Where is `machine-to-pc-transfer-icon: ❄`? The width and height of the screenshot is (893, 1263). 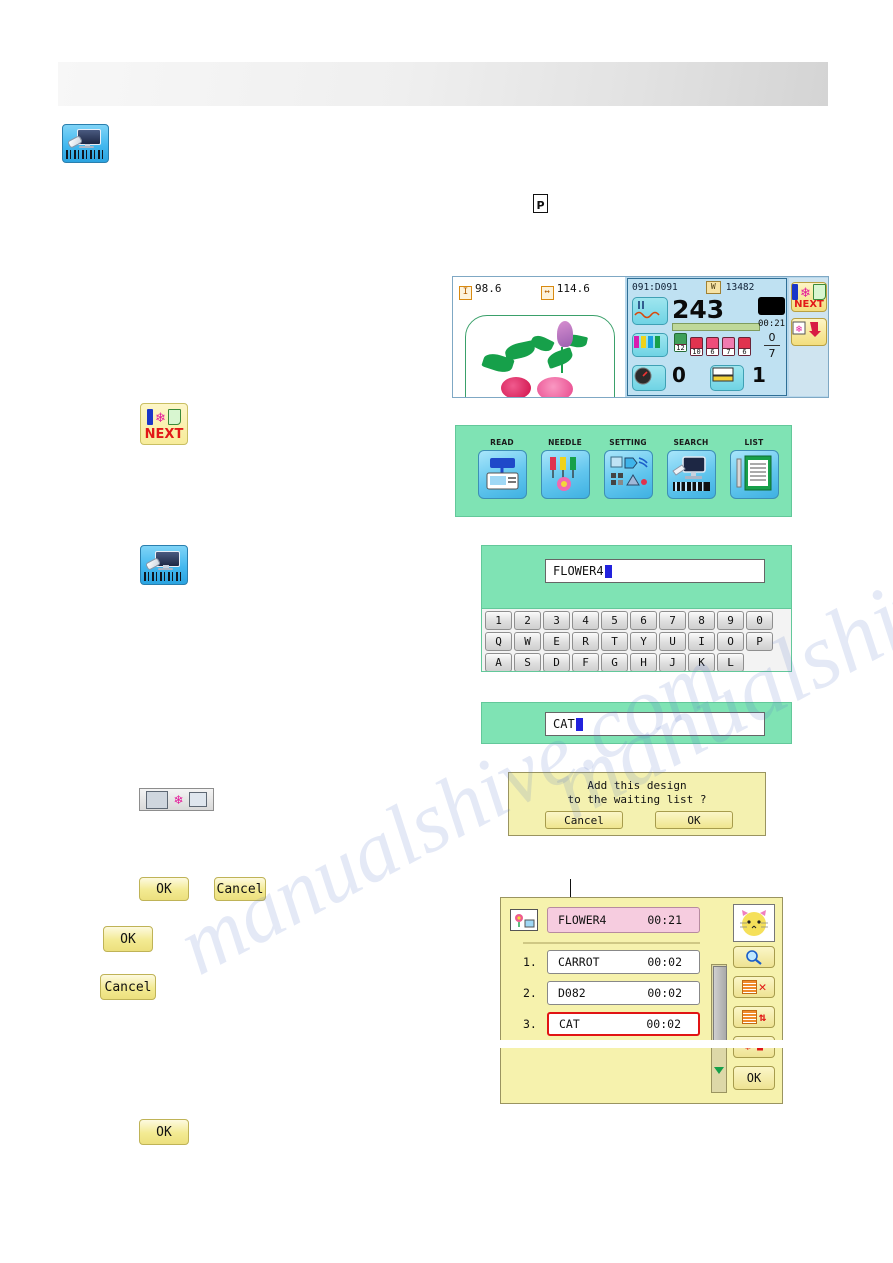 machine-to-pc-transfer-icon: ❄ is located at coordinates (176, 799).